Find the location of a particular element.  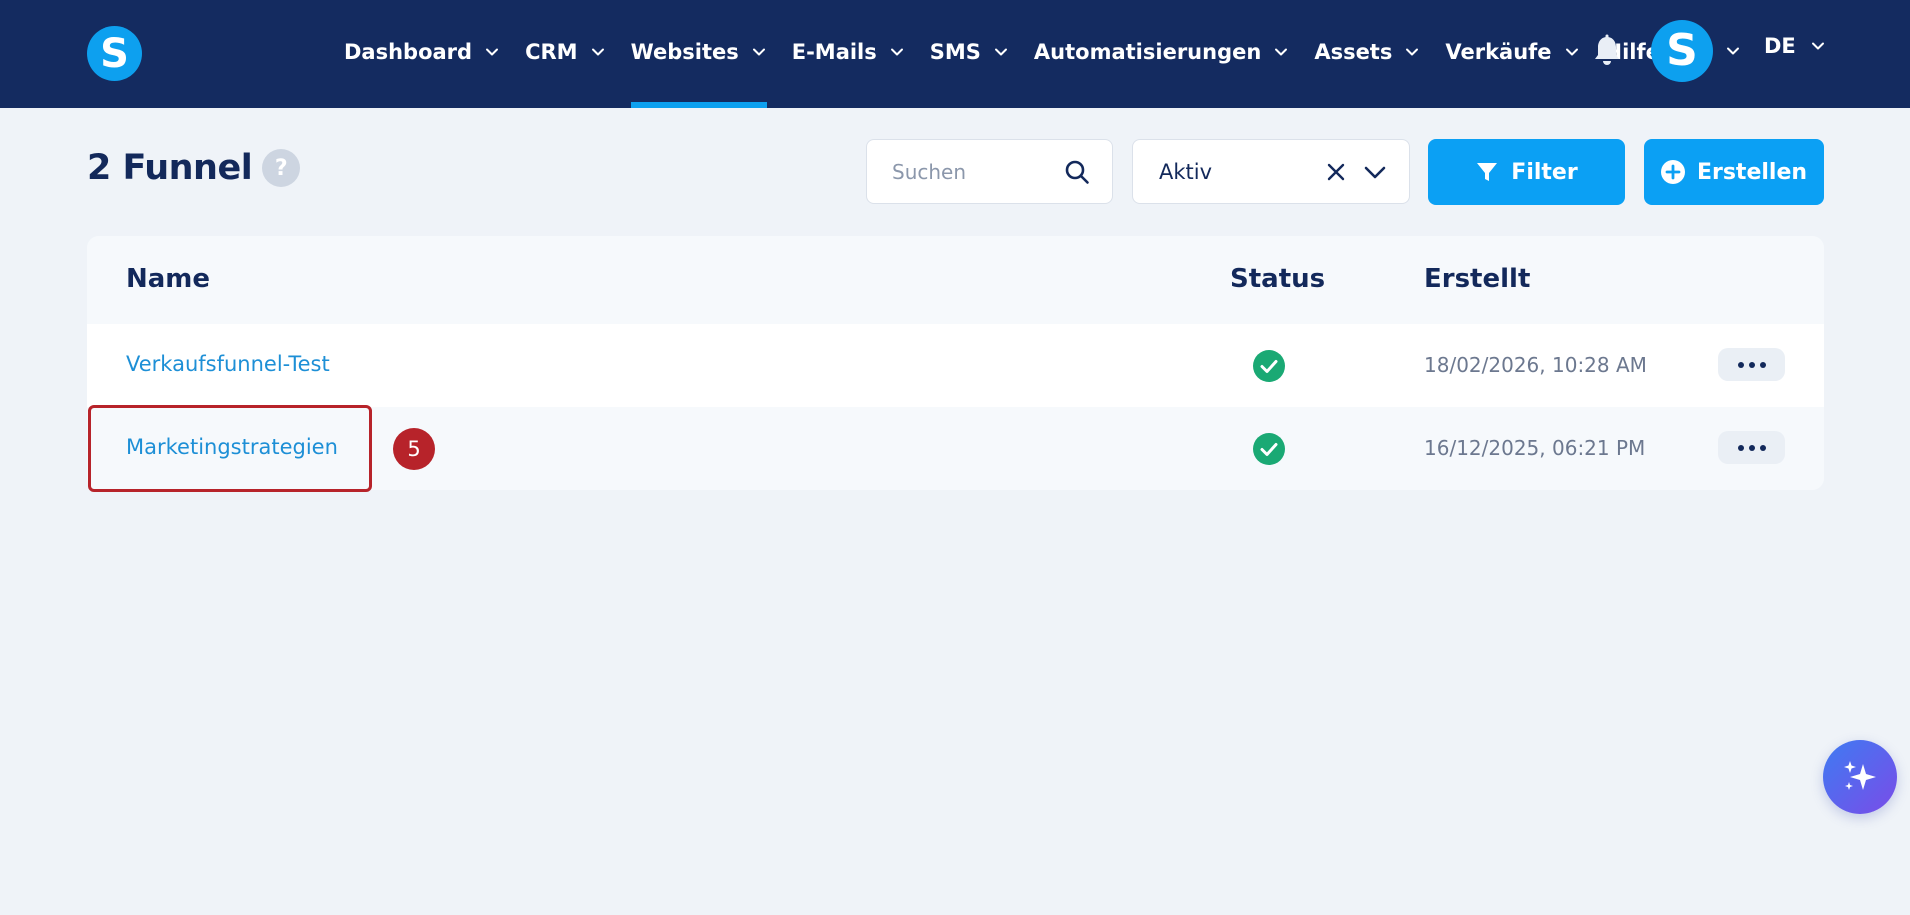

created-date: 18/02/2026, 10:28 AM is located at coordinates (1535, 365).